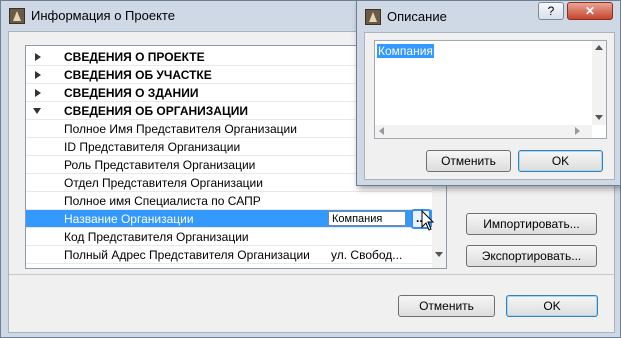  What do you see at coordinates (131, 93) in the screenshot?
I see `group-label: СВЕДЕНИЯ О ЗДАНИИ` at bounding box center [131, 93].